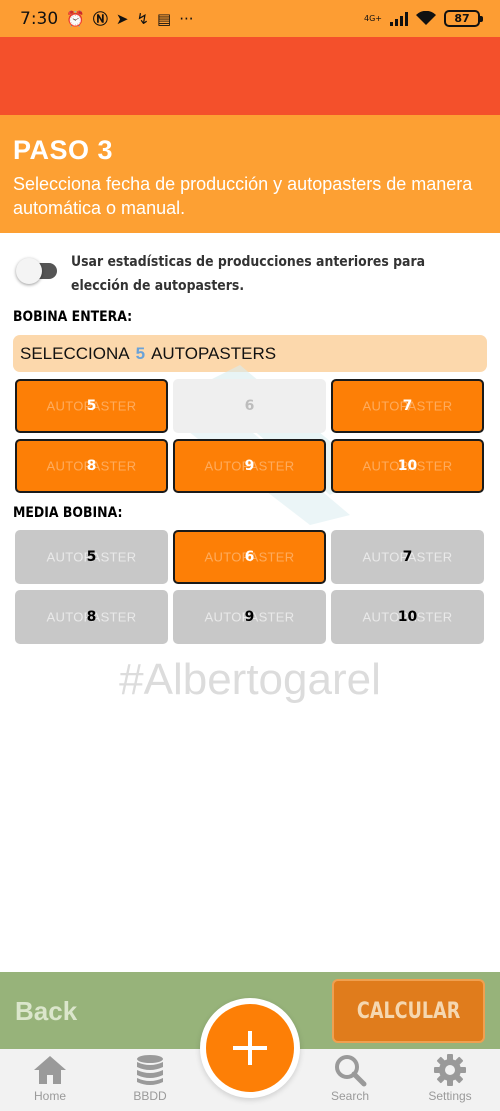  I want to click on media-bobina-autopaster-5: AUTOPASTER 5, so click(91, 557).